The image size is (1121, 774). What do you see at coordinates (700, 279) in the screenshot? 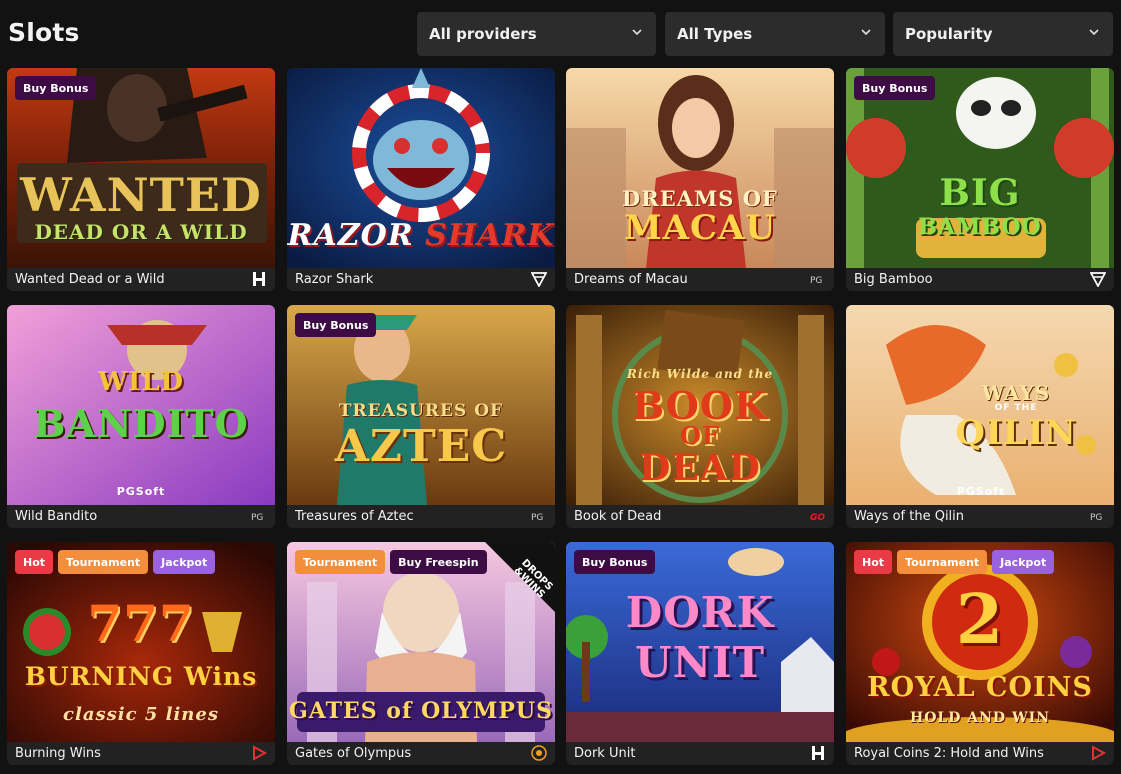
I see `game-title: Dreams of Macau` at bounding box center [700, 279].